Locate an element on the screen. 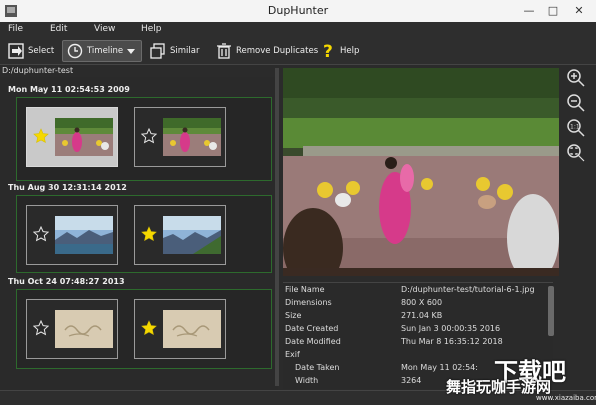  menu-help: Help is located at coordinates (151, 29).